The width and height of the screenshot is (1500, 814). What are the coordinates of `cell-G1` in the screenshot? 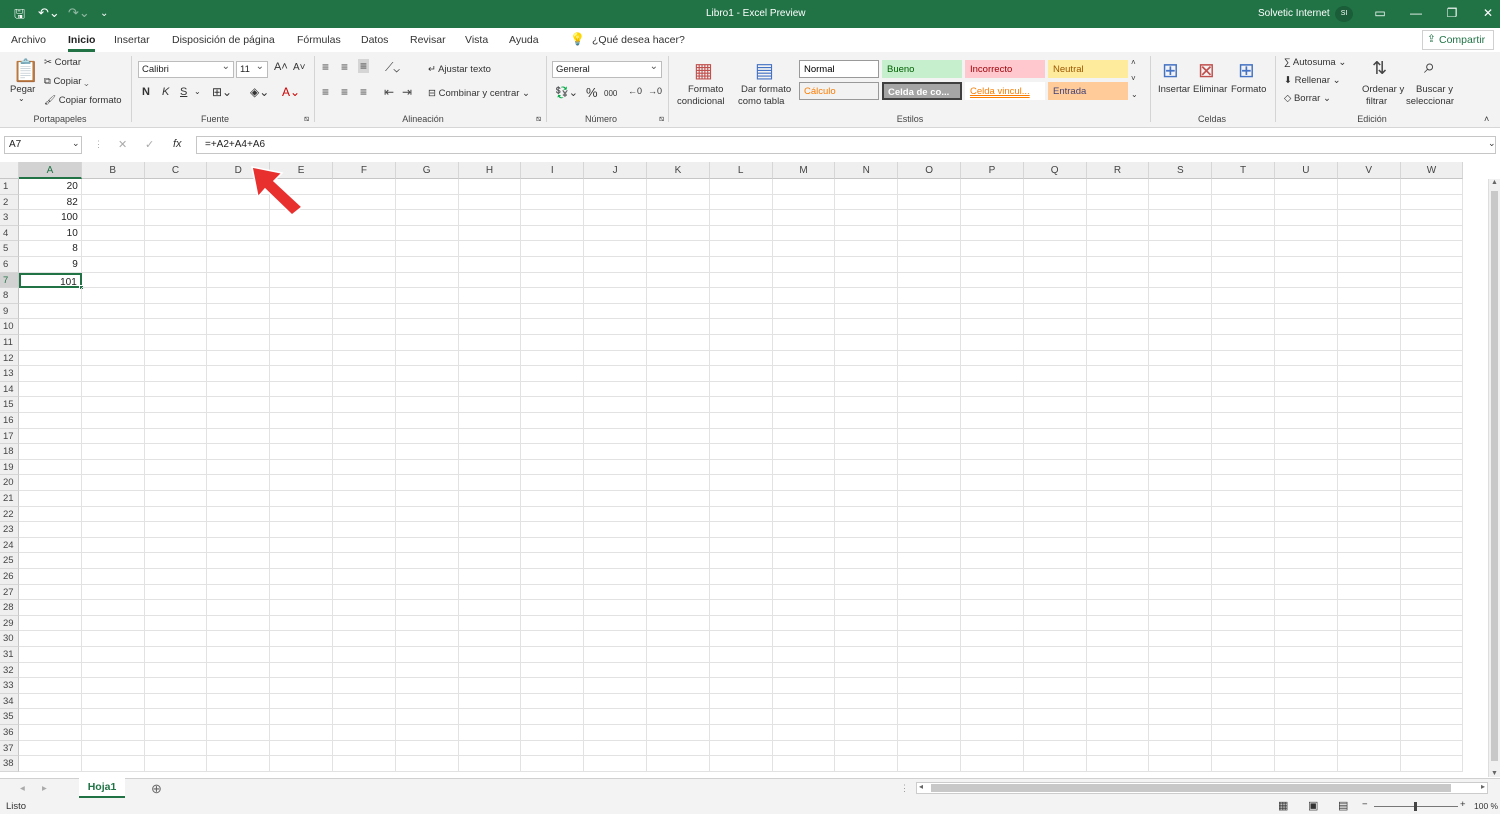 It's located at (427, 187).